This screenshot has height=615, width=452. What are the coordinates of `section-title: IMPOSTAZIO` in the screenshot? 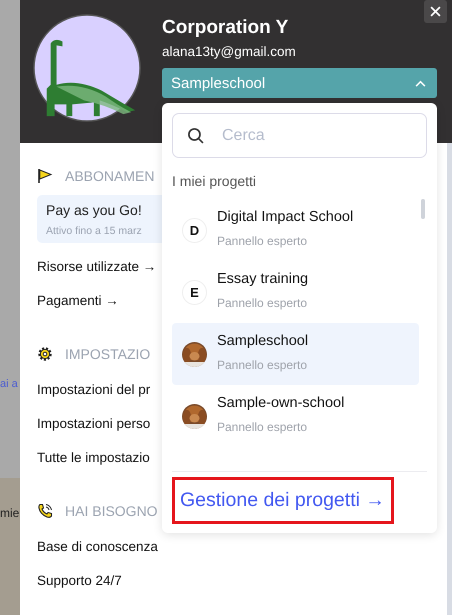 It's located at (107, 354).